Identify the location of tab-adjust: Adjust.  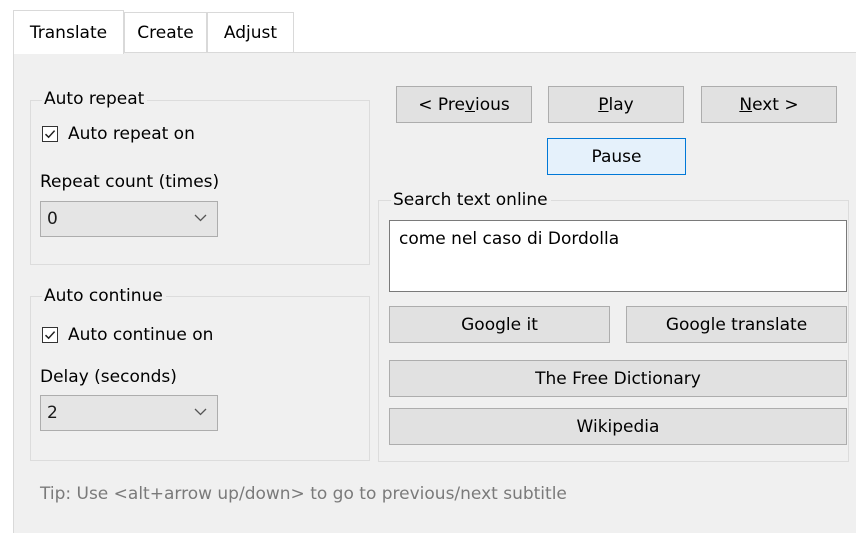
(250, 32).